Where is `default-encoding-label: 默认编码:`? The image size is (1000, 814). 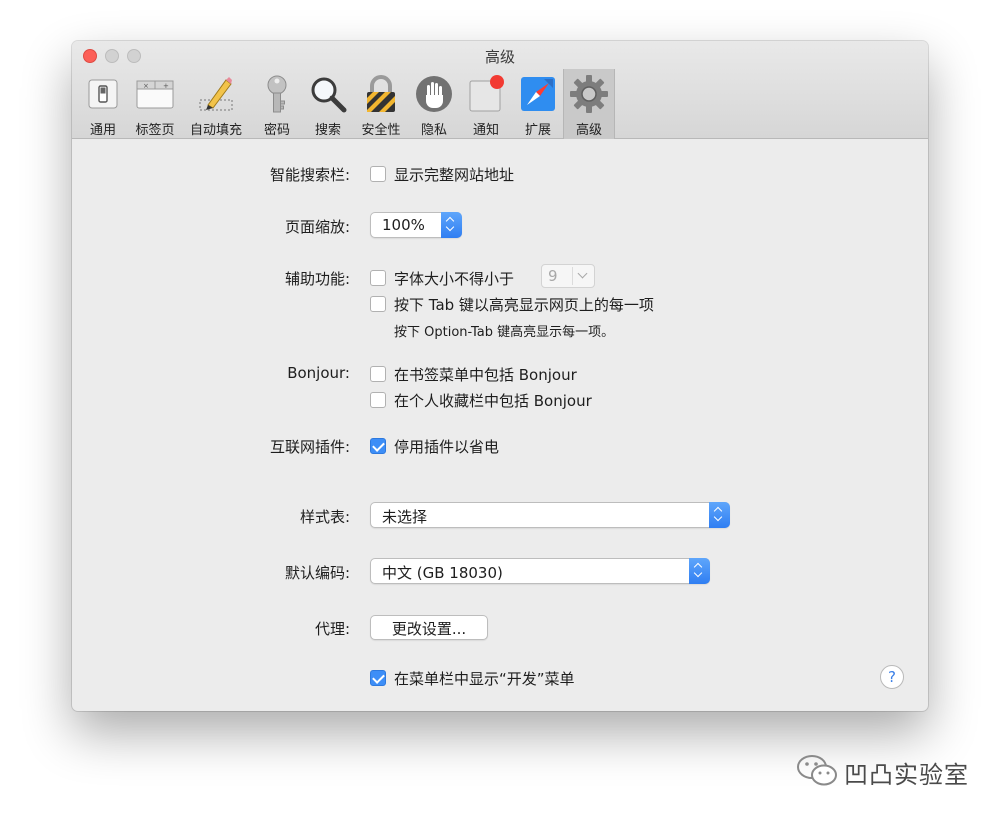 default-encoding-label: 默认编码: is located at coordinates (317, 573).